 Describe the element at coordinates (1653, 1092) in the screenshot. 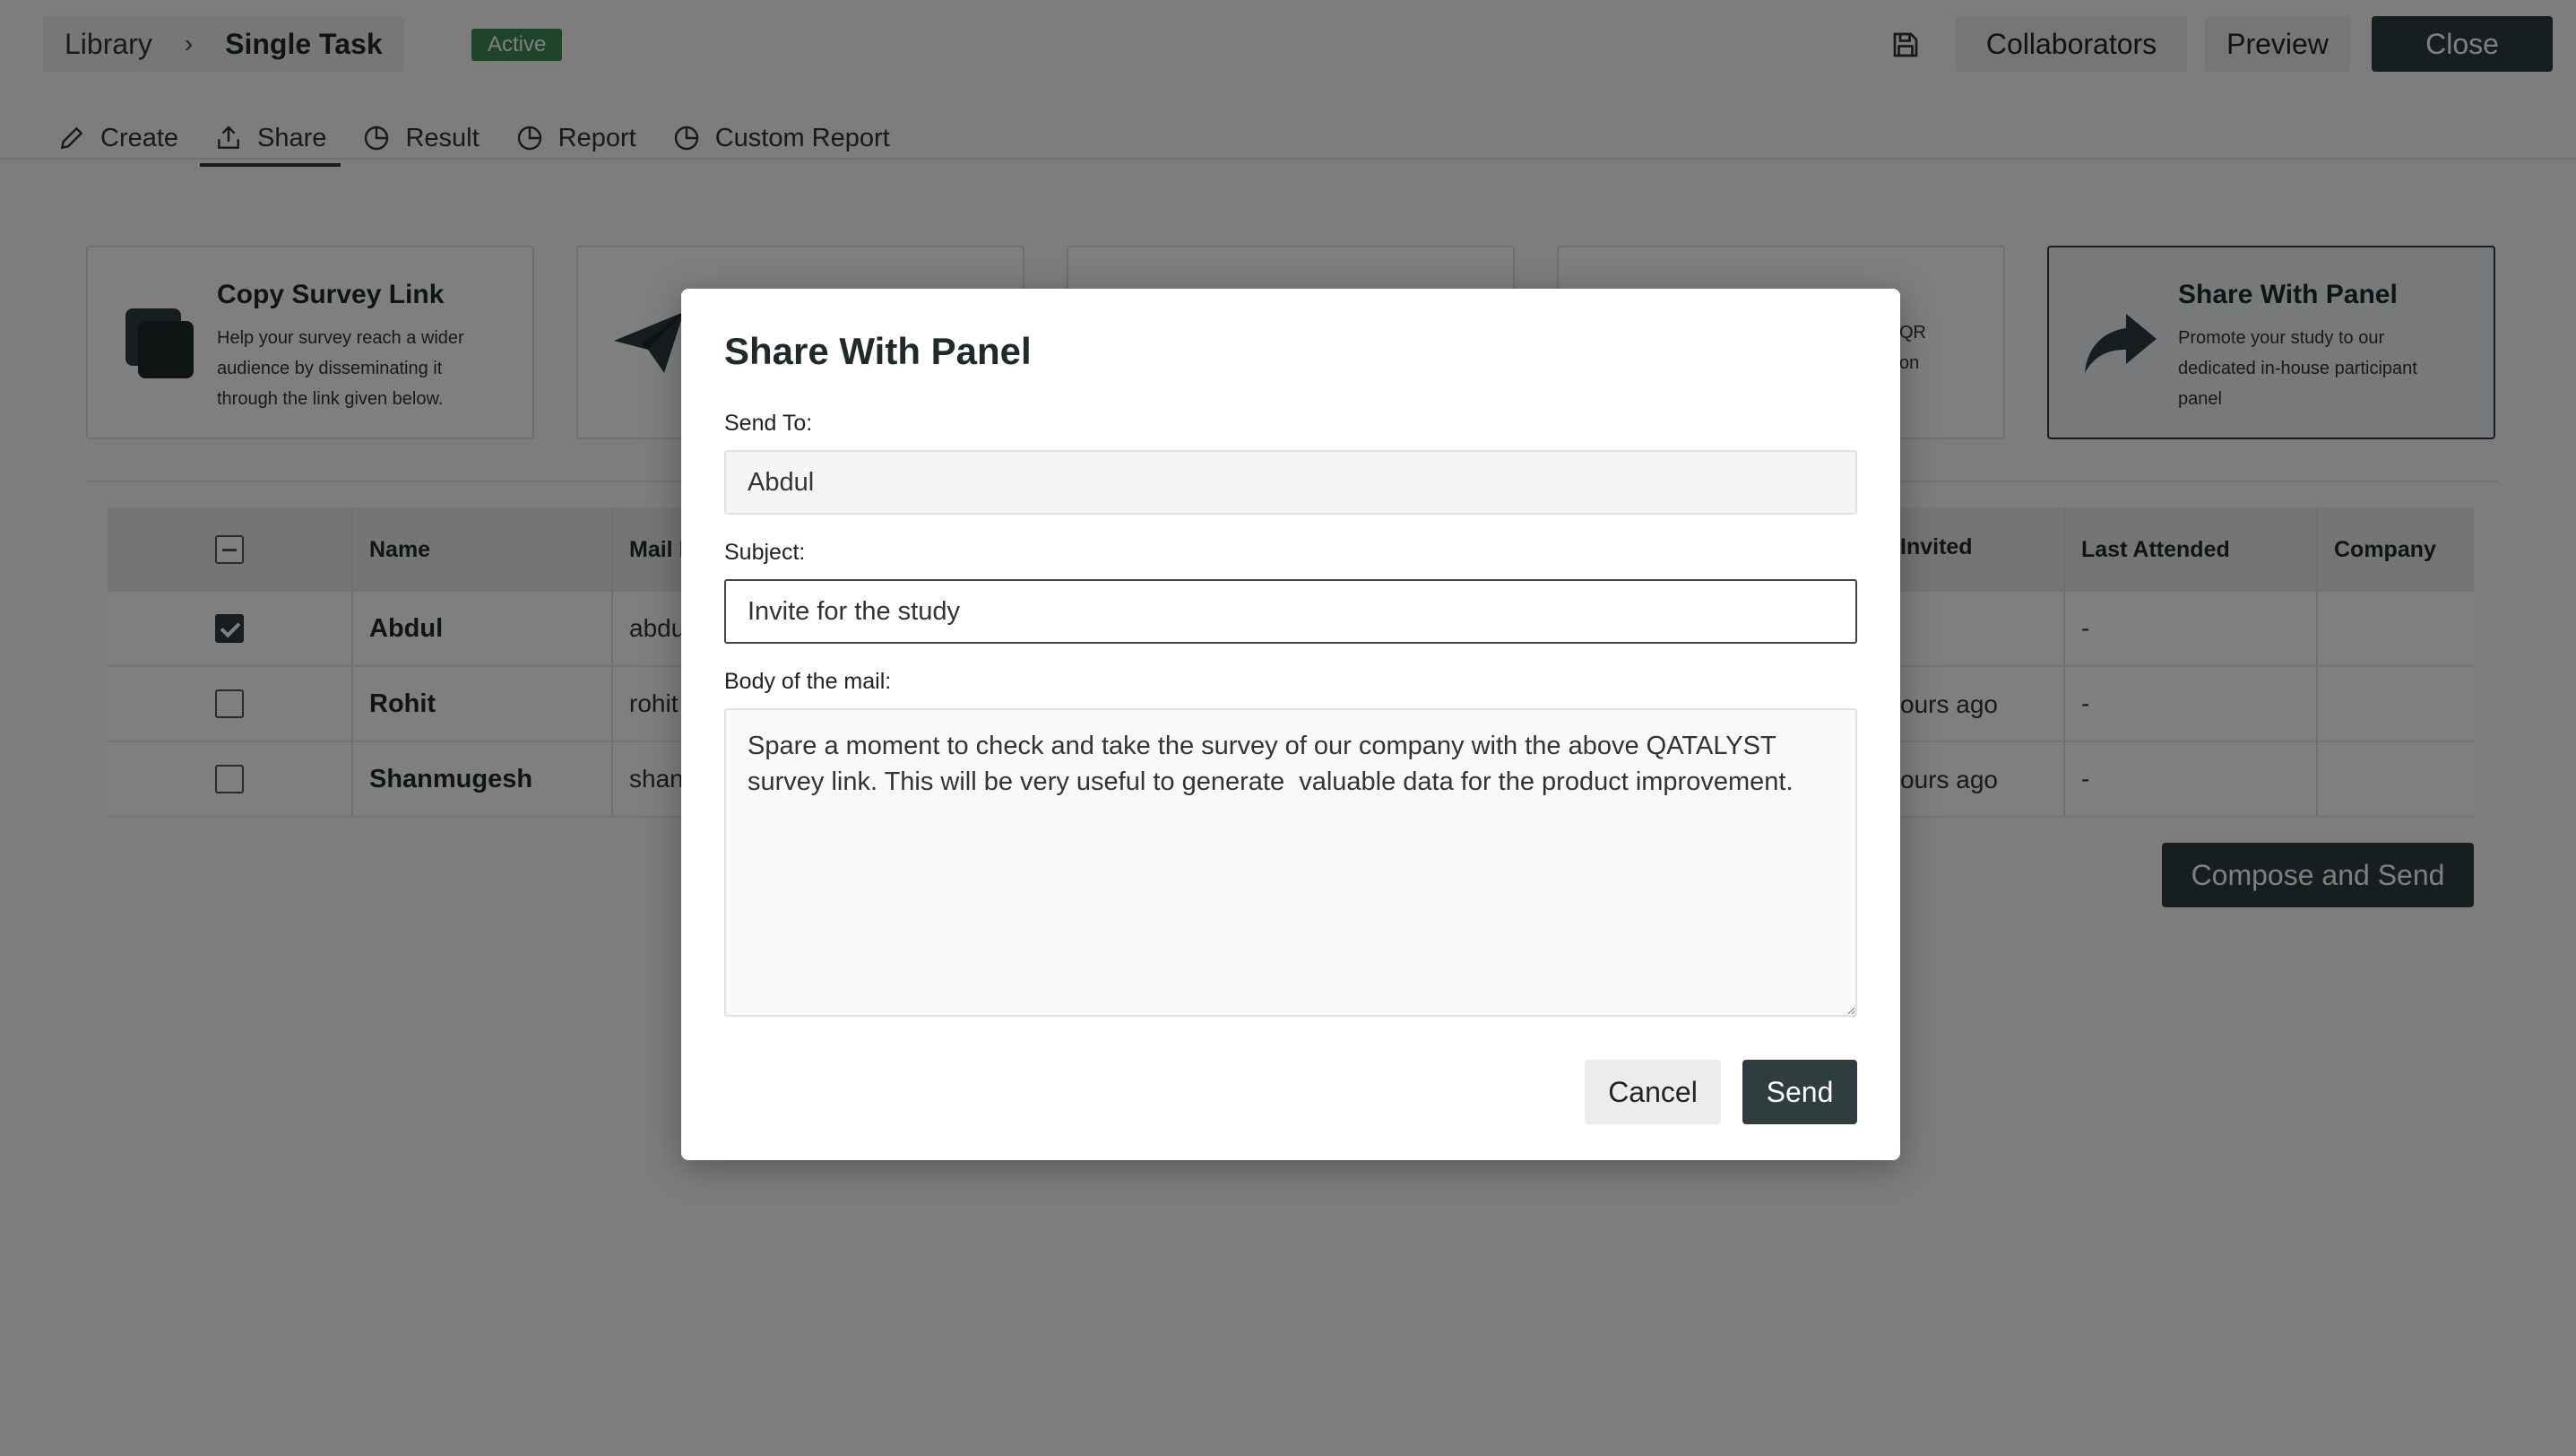

I see `cancel-button: Cancel` at that location.